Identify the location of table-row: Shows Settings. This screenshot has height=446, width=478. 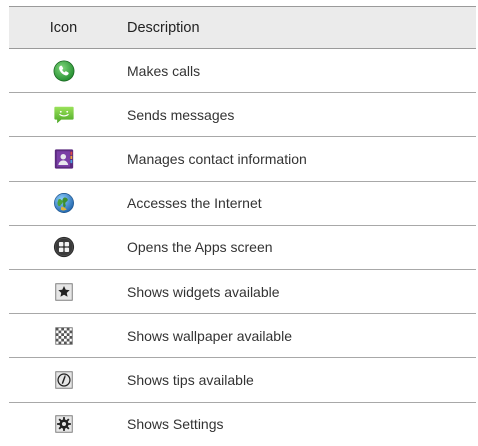
(242, 424).